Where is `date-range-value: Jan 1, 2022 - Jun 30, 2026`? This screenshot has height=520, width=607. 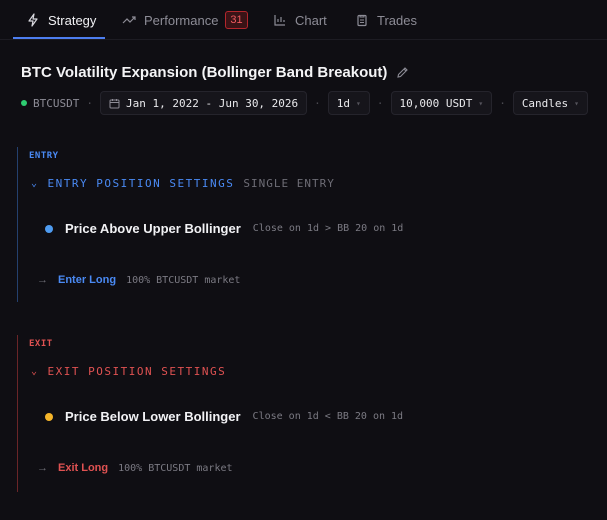
date-range-value: Jan 1, 2022 - Jun 30, 2026 is located at coordinates (212, 103).